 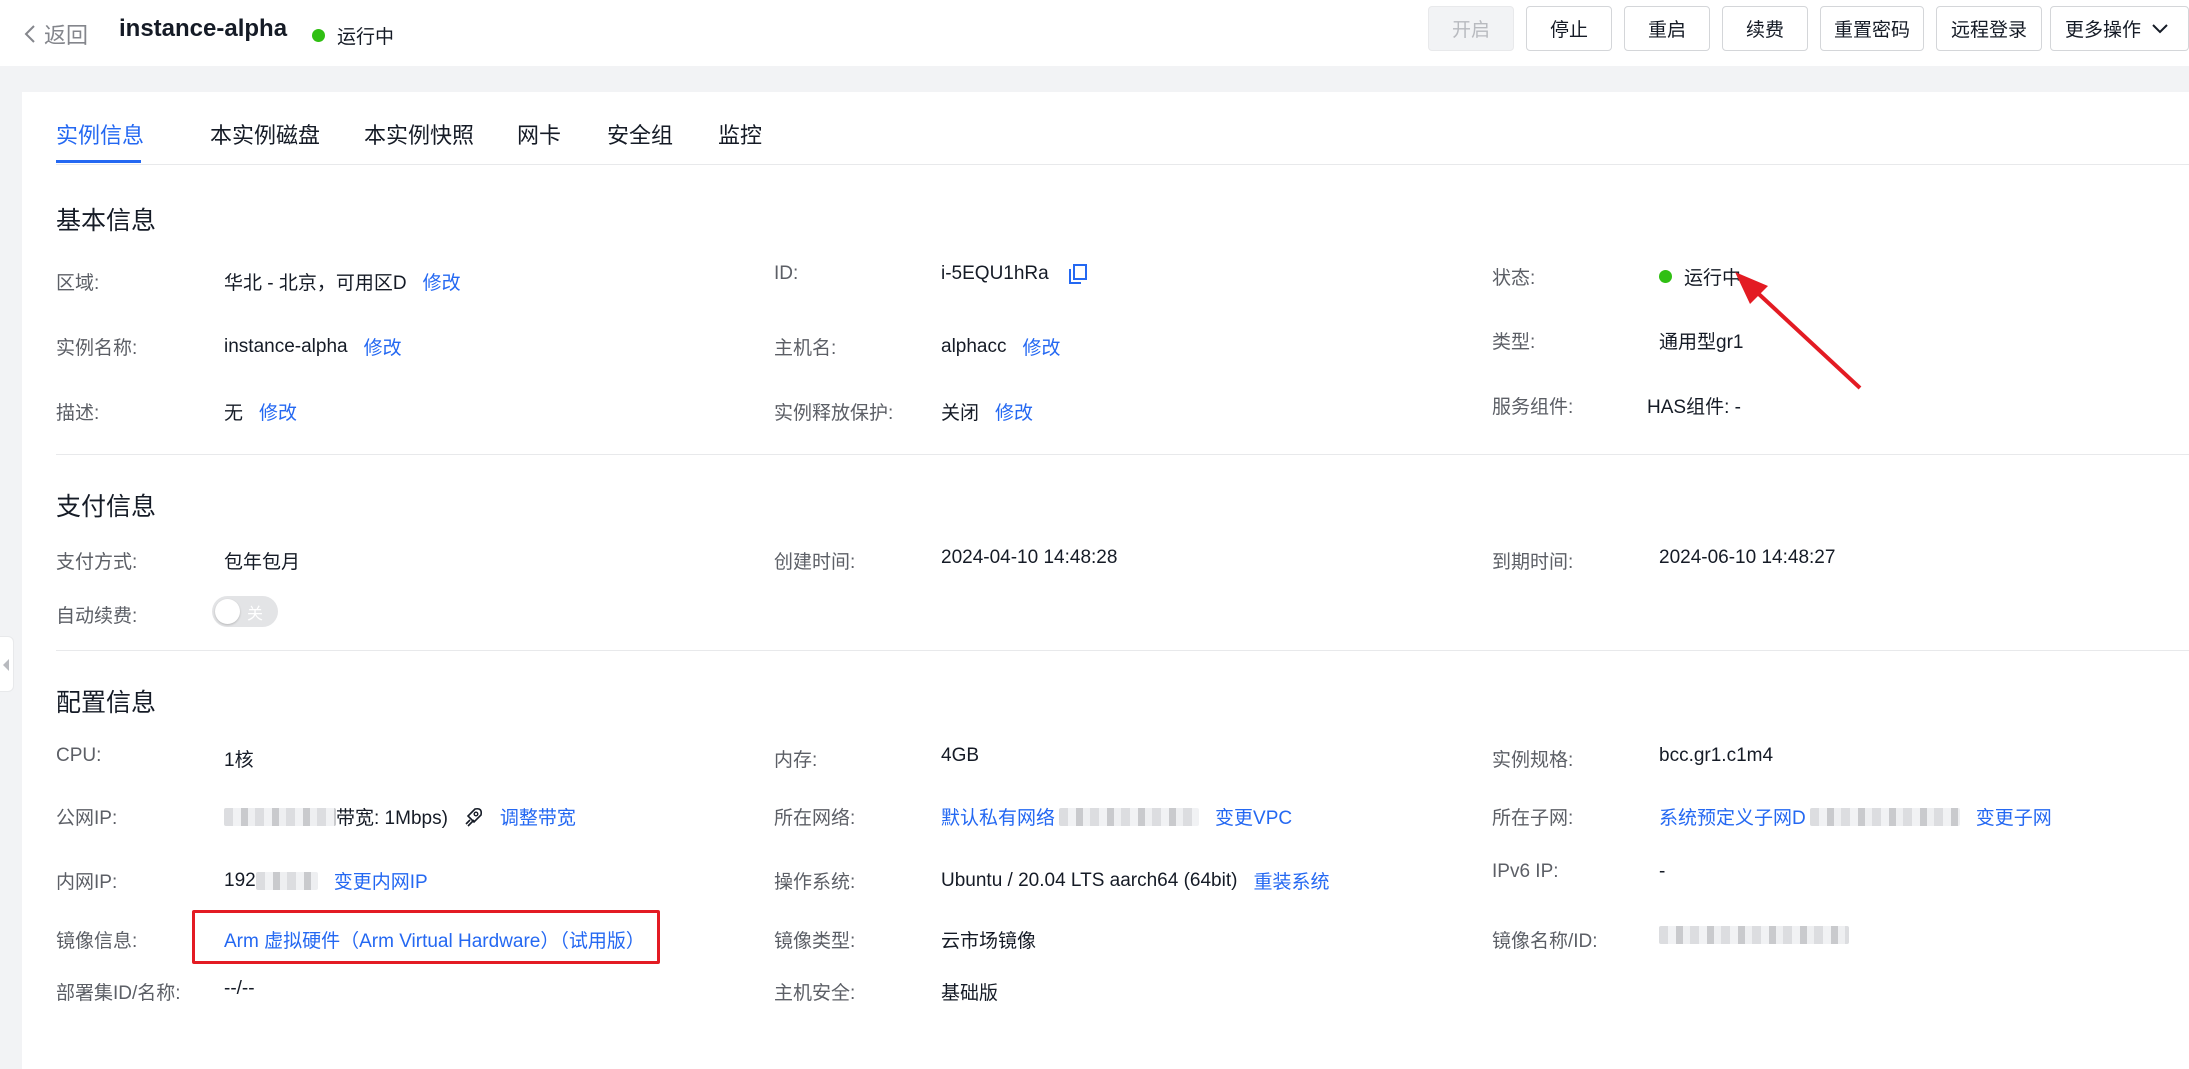 I want to click on highlight-box, so click(x=426, y=937).